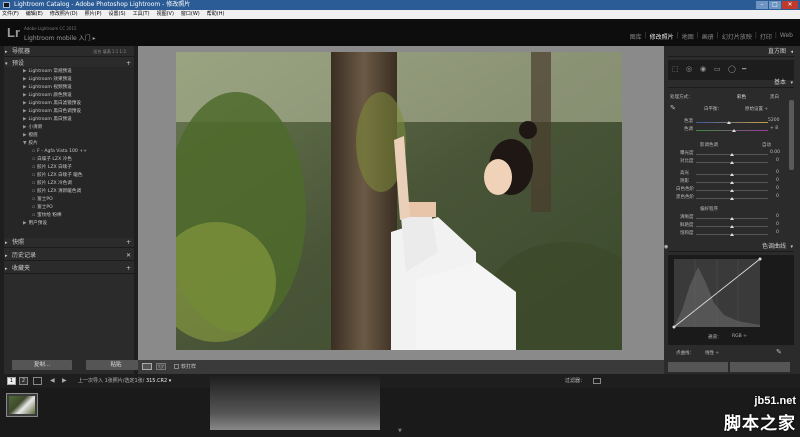 The height and width of the screenshot is (437, 800). I want to click on grid-view-icon, so click(37, 381).